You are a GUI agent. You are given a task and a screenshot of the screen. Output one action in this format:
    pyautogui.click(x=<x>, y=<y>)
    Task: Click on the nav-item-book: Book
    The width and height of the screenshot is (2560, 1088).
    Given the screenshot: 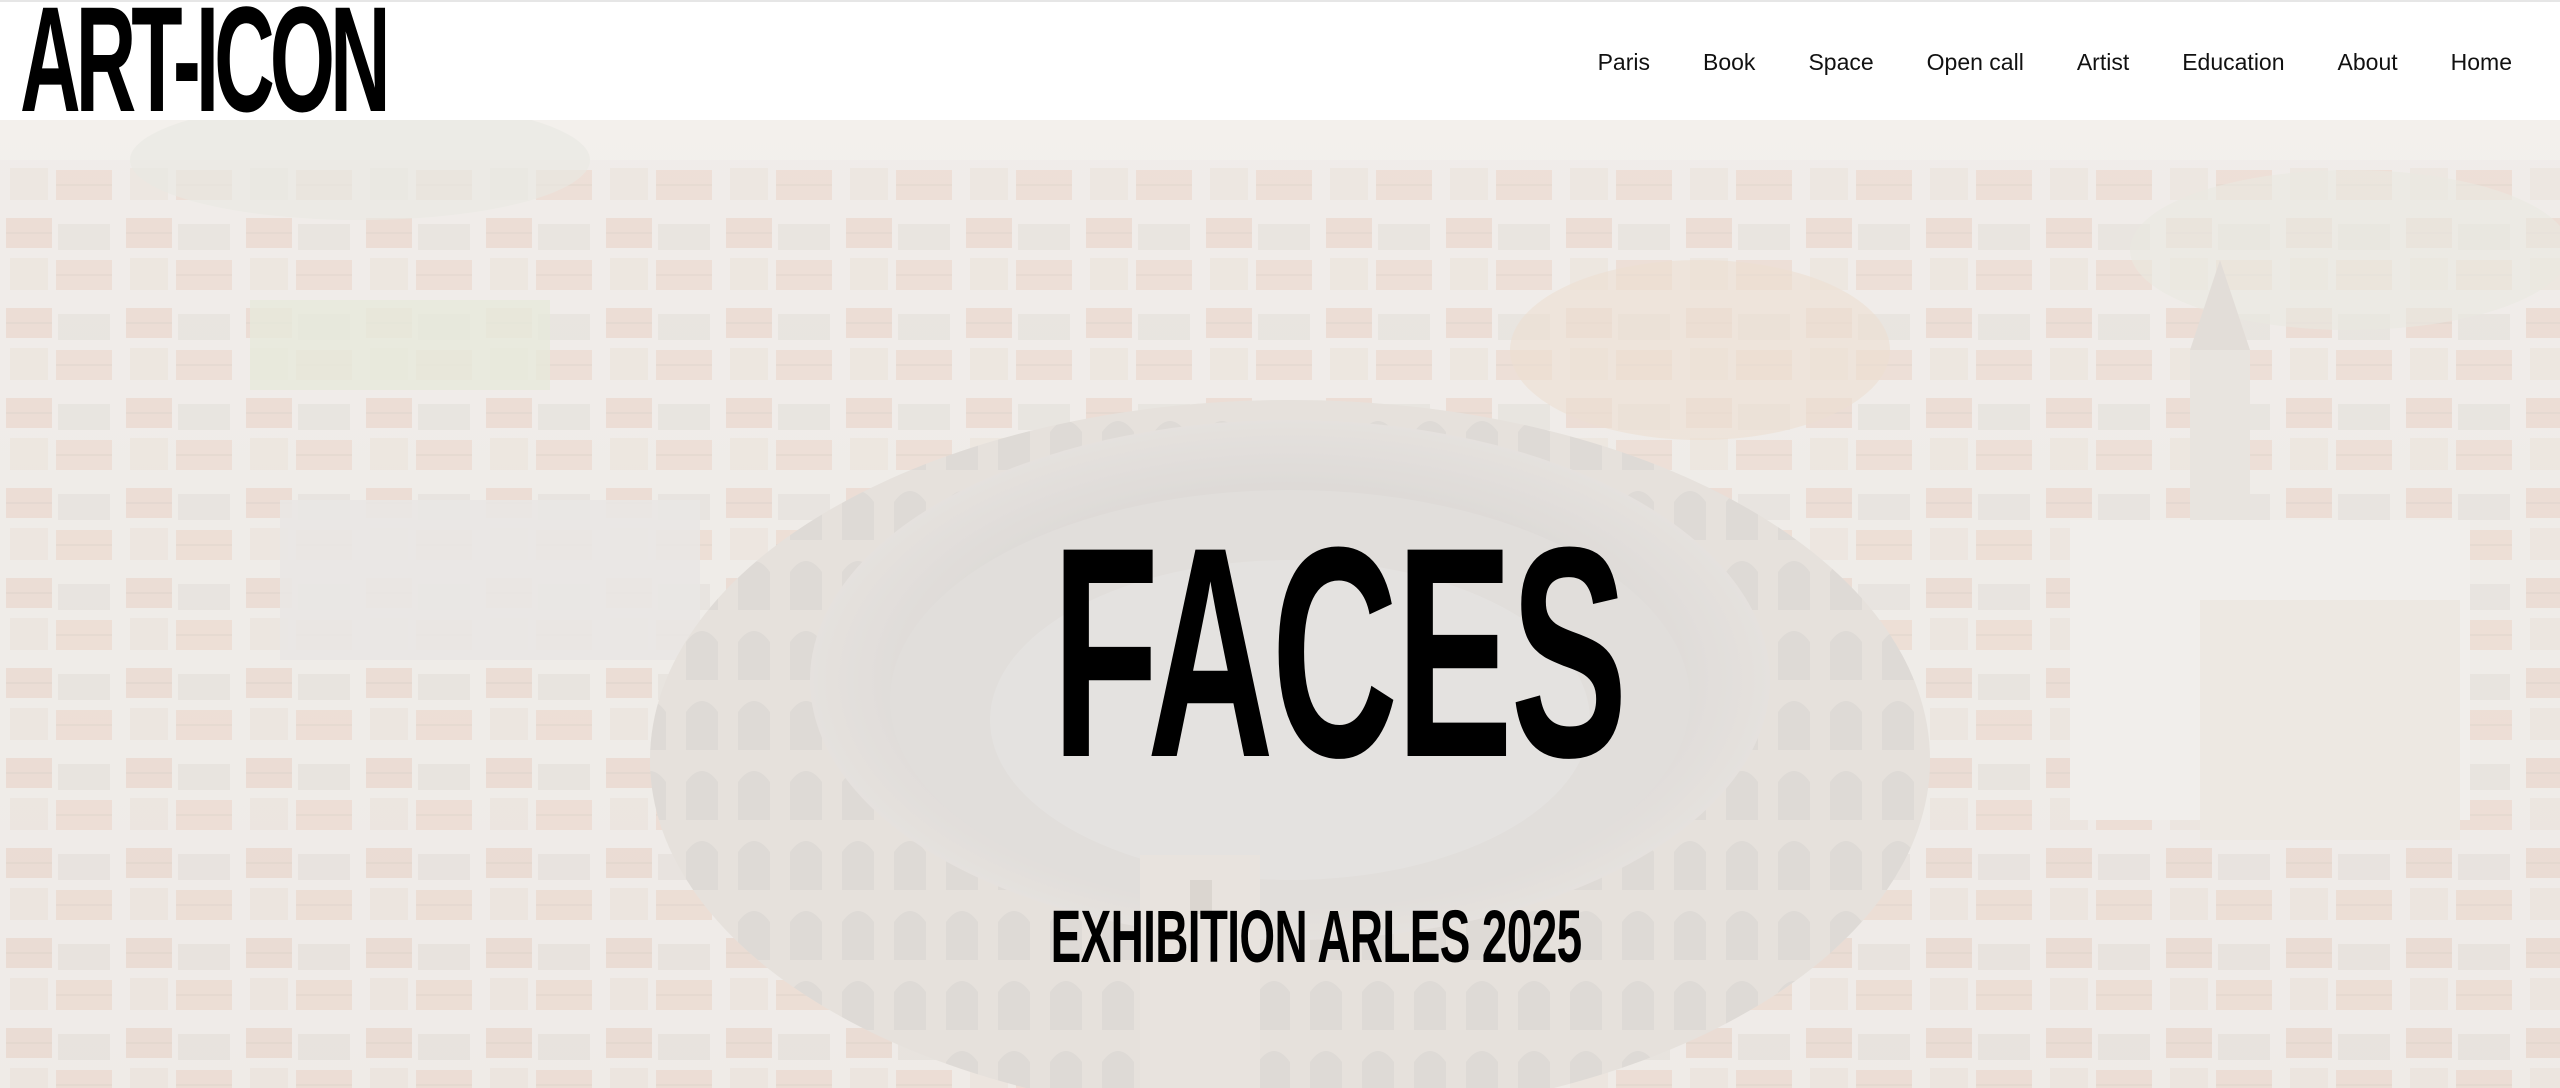 What is the action you would take?
    pyautogui.click(x=1729, y=62)
    